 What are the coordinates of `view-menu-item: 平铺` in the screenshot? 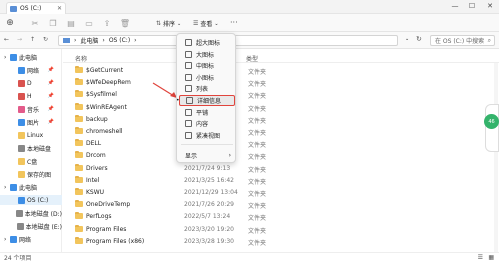 It's located at (207, 112).